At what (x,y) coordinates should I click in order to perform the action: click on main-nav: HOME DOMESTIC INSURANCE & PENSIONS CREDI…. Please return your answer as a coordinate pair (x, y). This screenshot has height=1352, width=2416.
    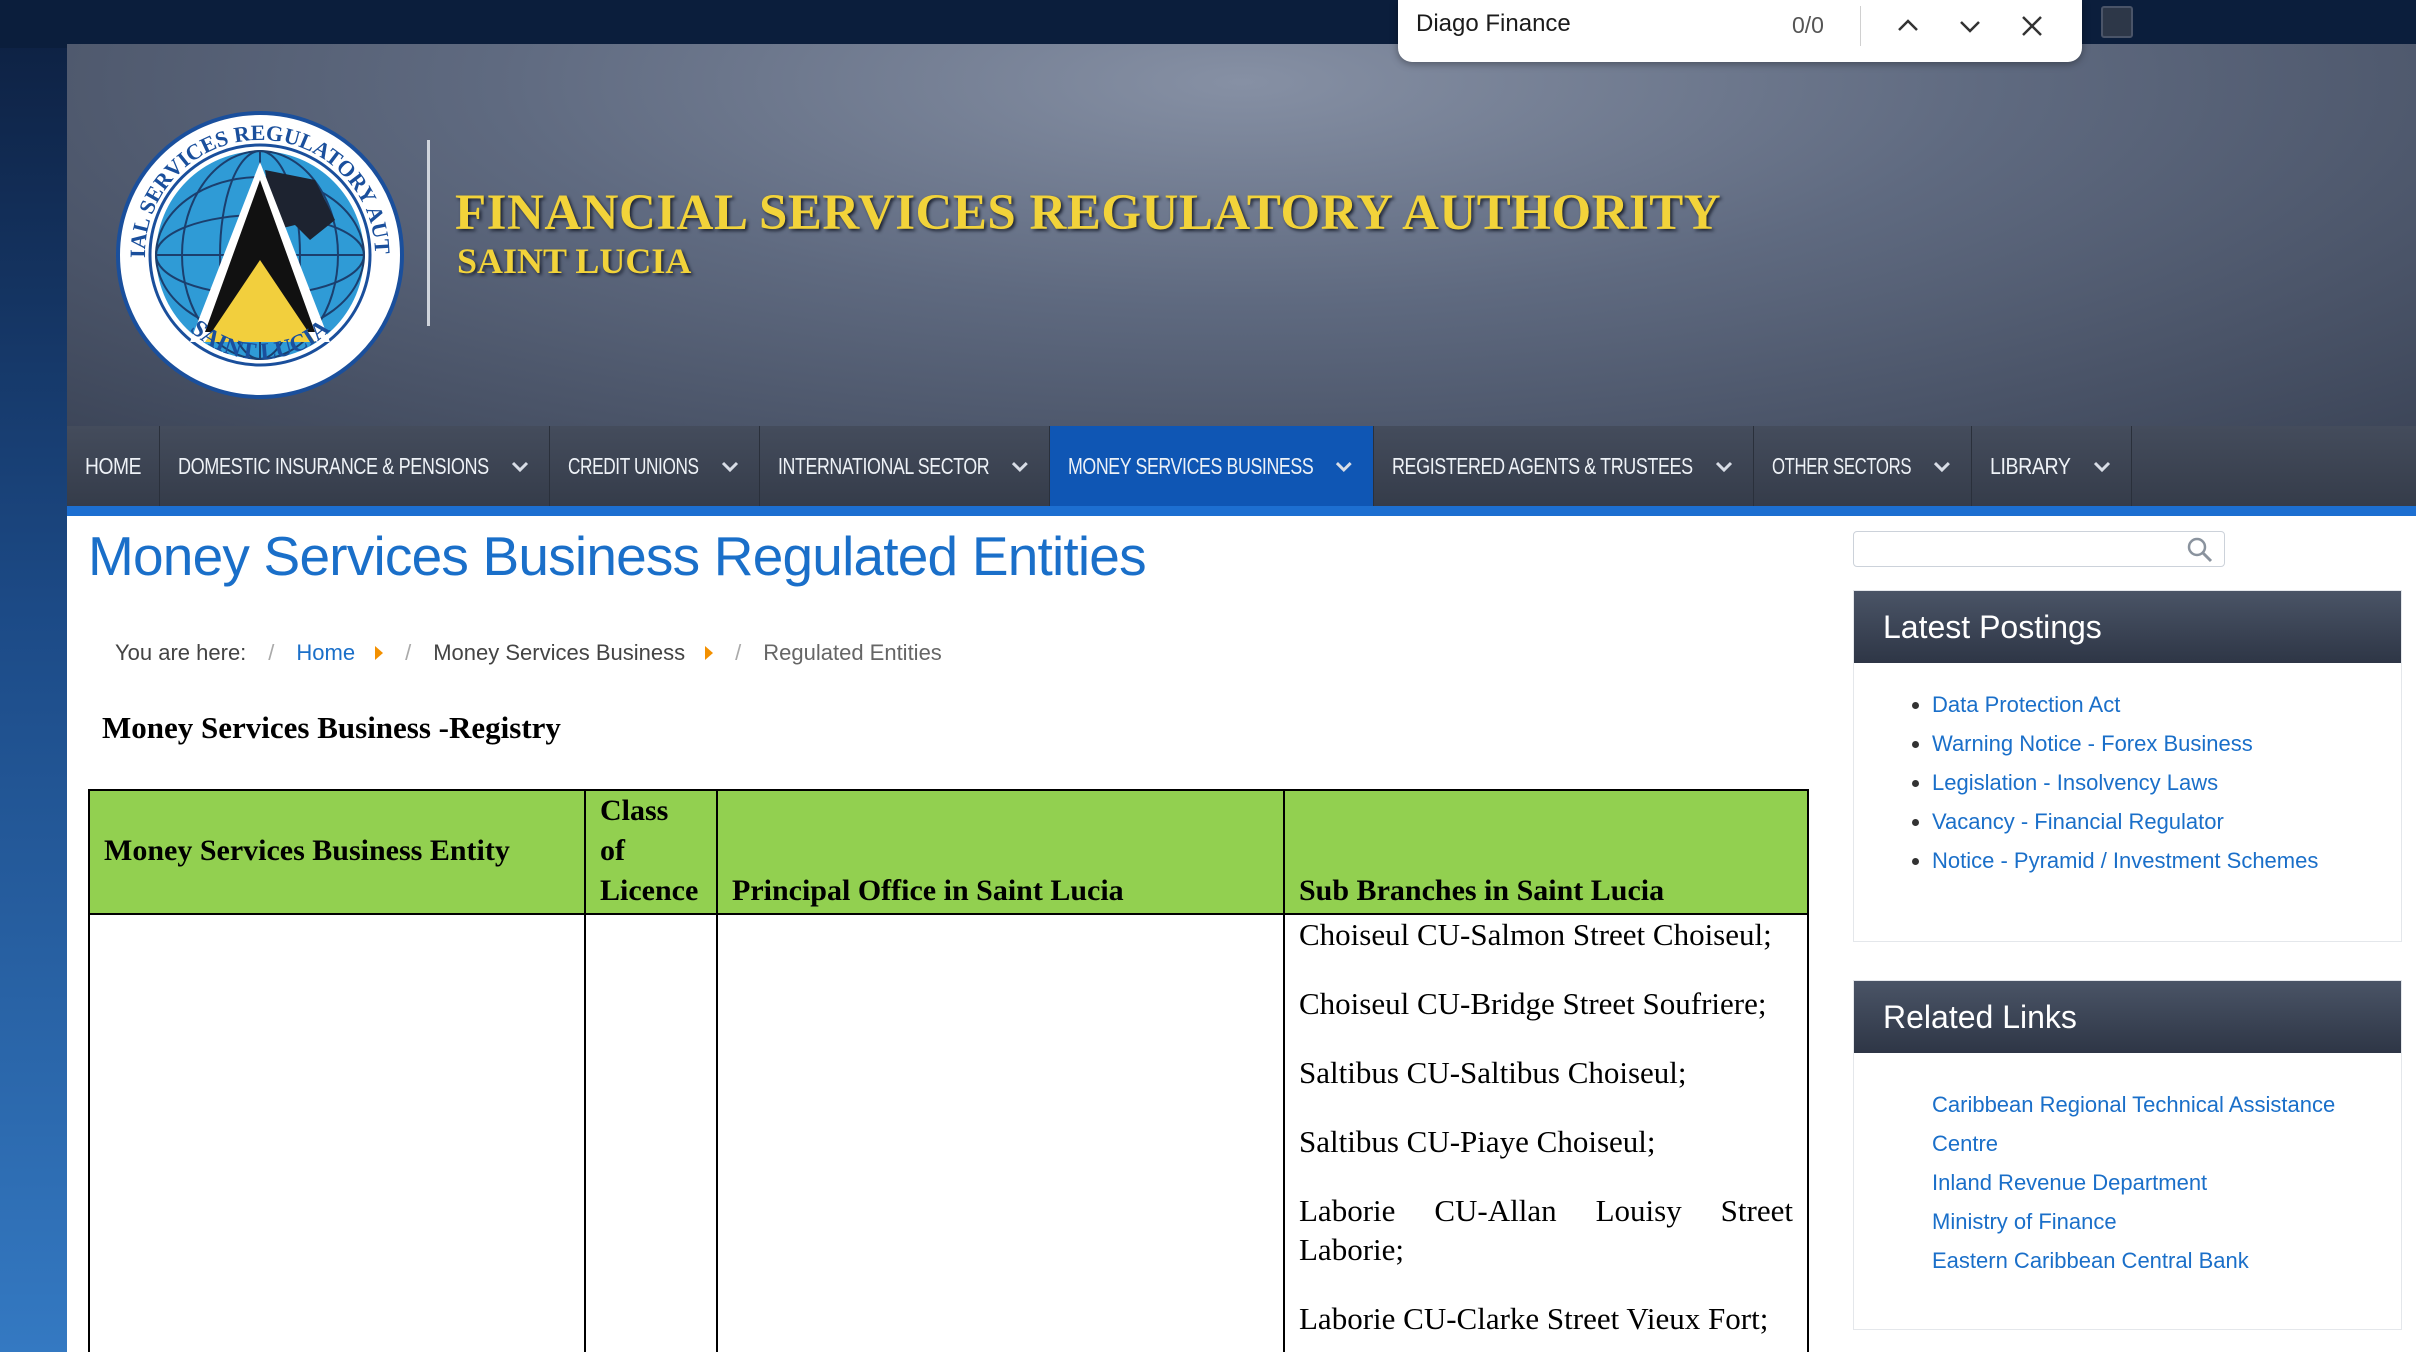
    Looking at the image, I should click on (1241, 471).